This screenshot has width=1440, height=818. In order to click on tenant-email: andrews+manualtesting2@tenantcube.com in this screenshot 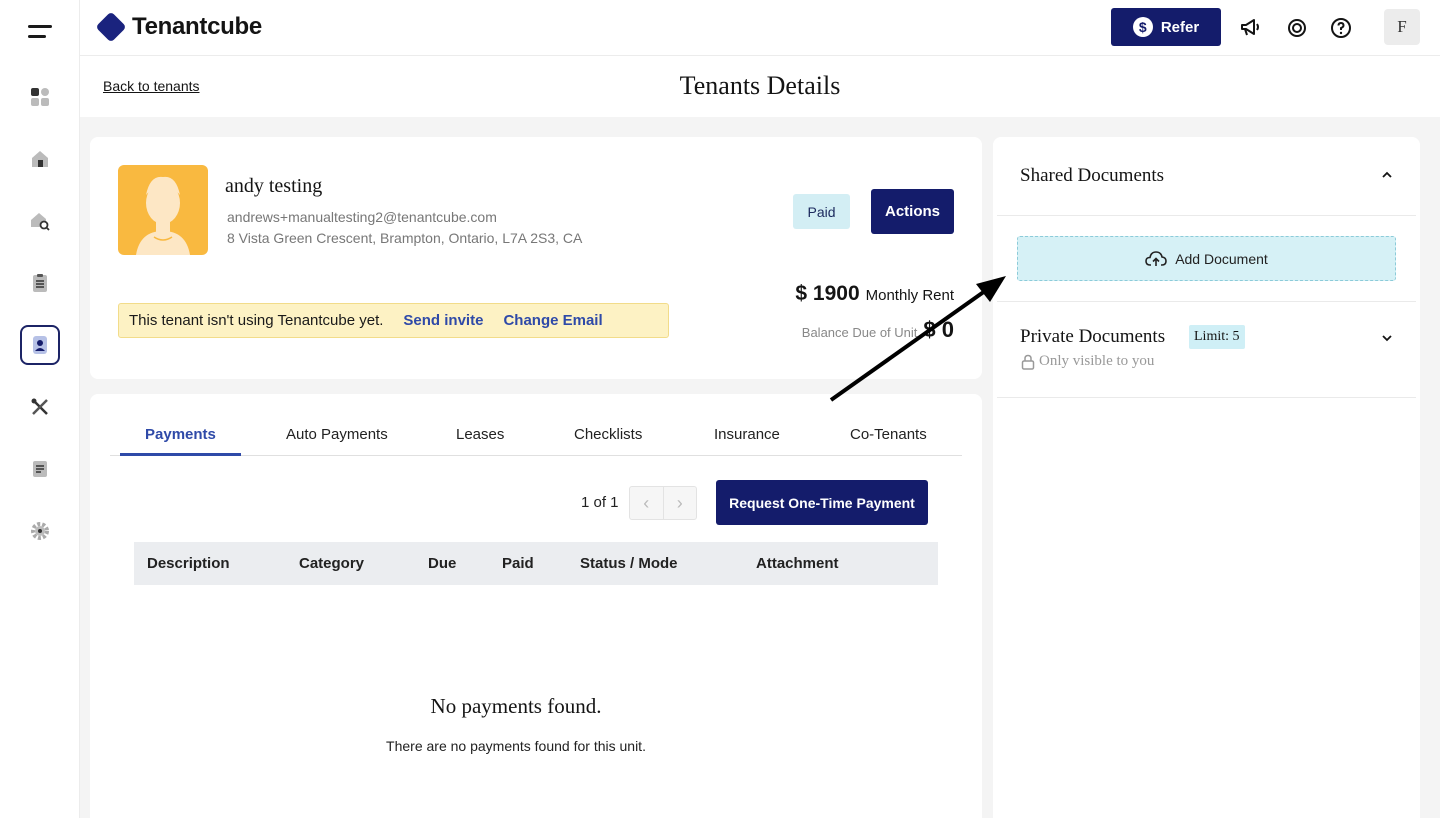, I will do `click(362, 217)`.